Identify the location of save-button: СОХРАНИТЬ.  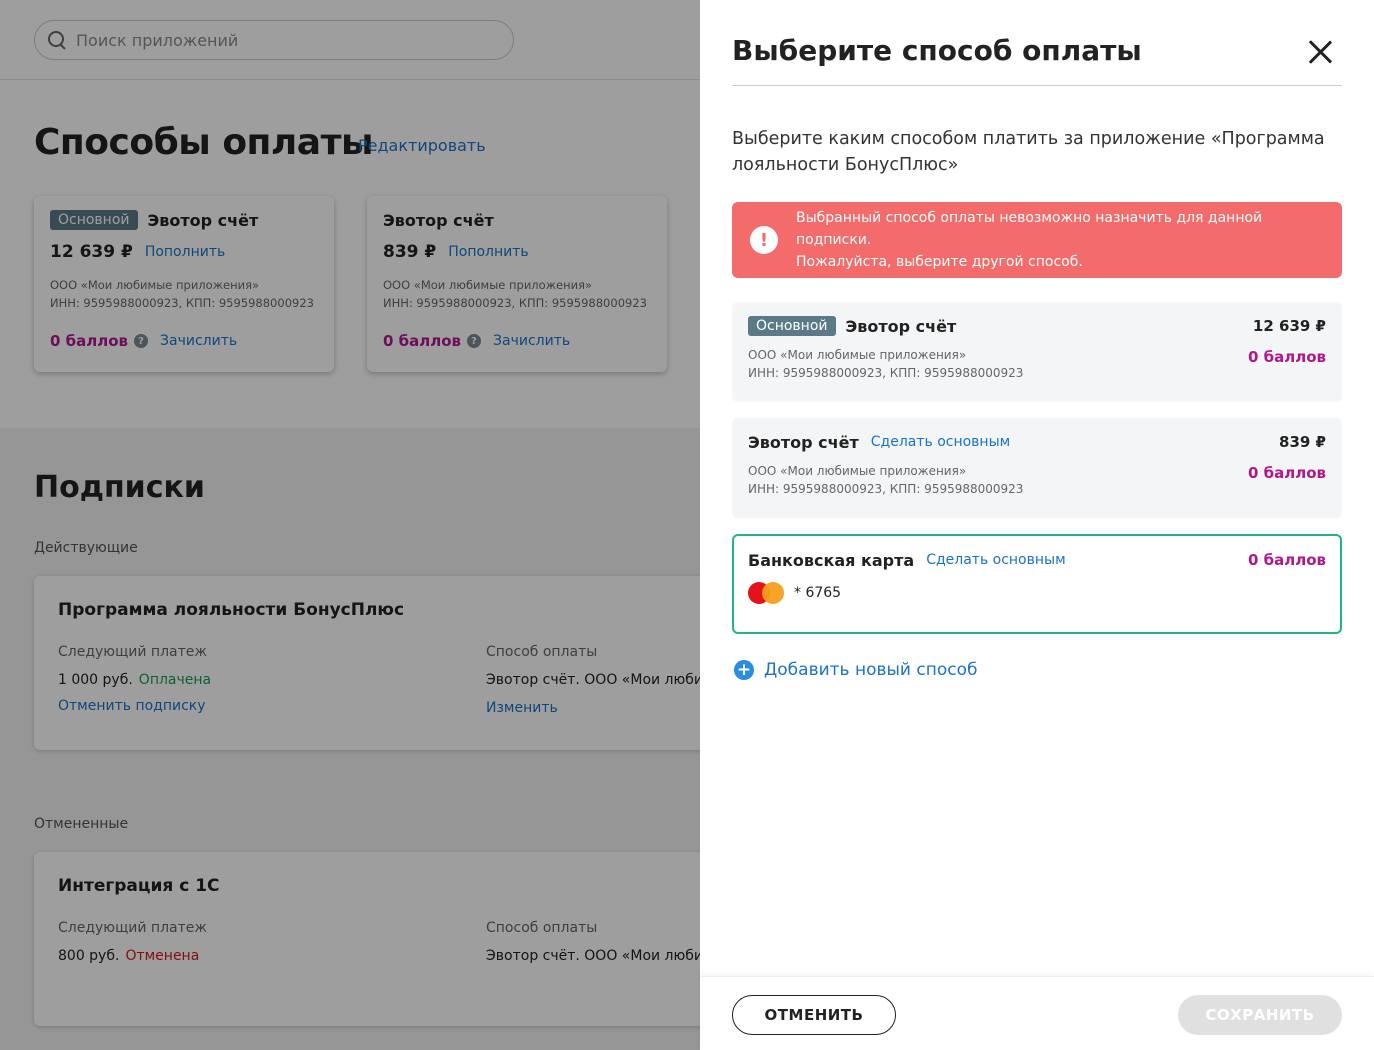
(1260, 1015).